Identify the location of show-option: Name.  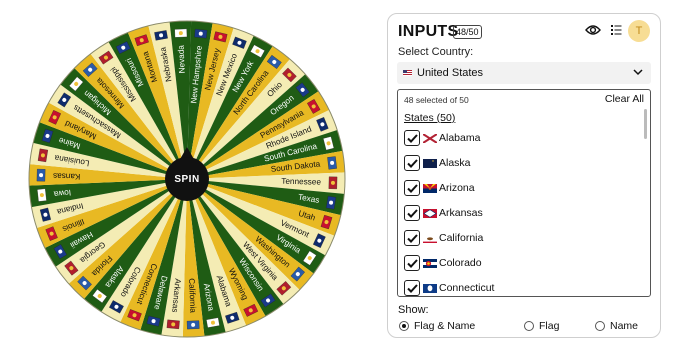
(616, 326).